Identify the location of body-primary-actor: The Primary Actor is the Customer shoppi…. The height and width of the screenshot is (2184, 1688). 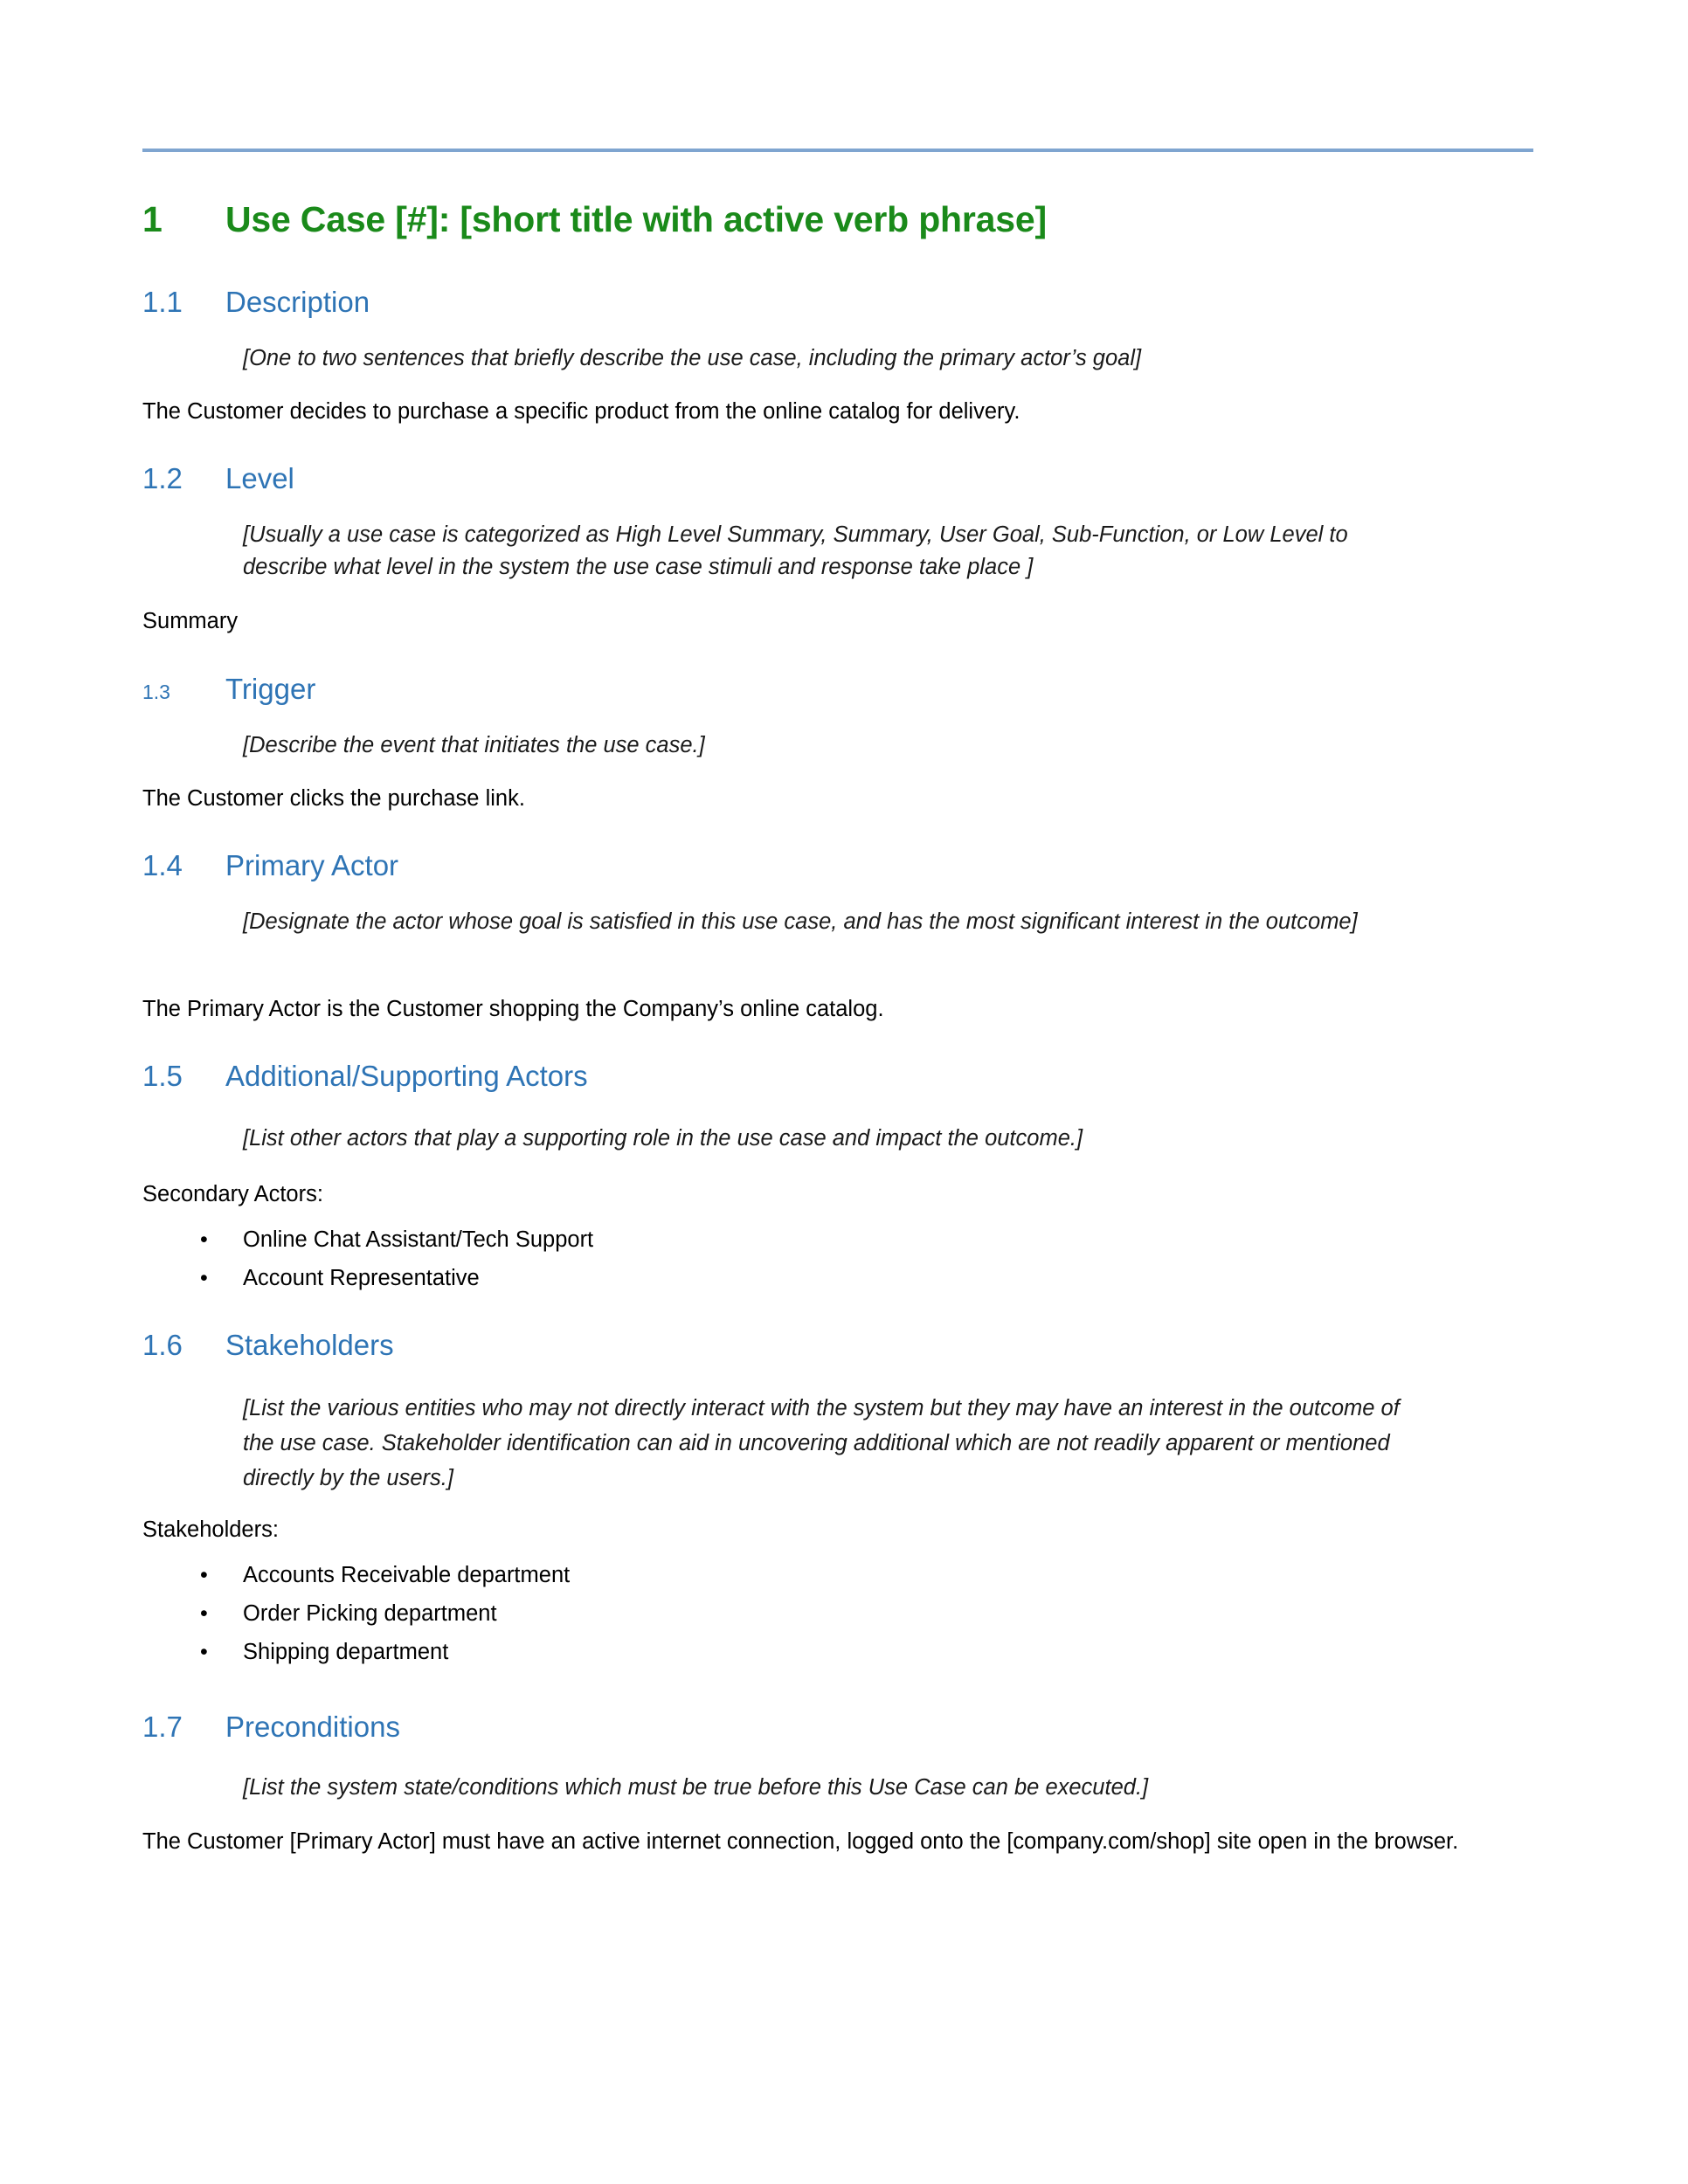
(513, 1009).